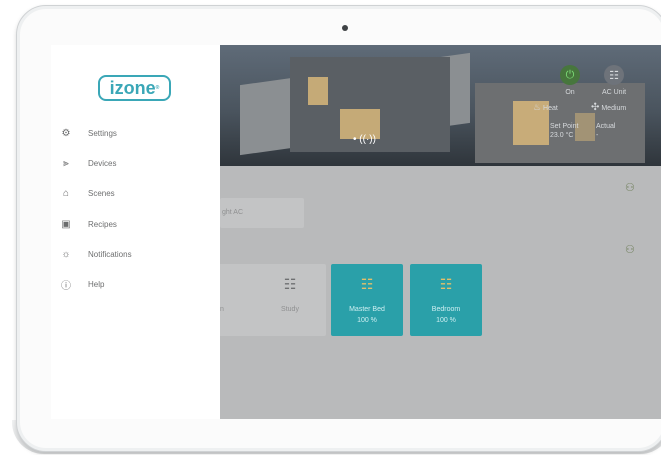  I want to click on actual-temp-display: Actual -, so click(611, 131).